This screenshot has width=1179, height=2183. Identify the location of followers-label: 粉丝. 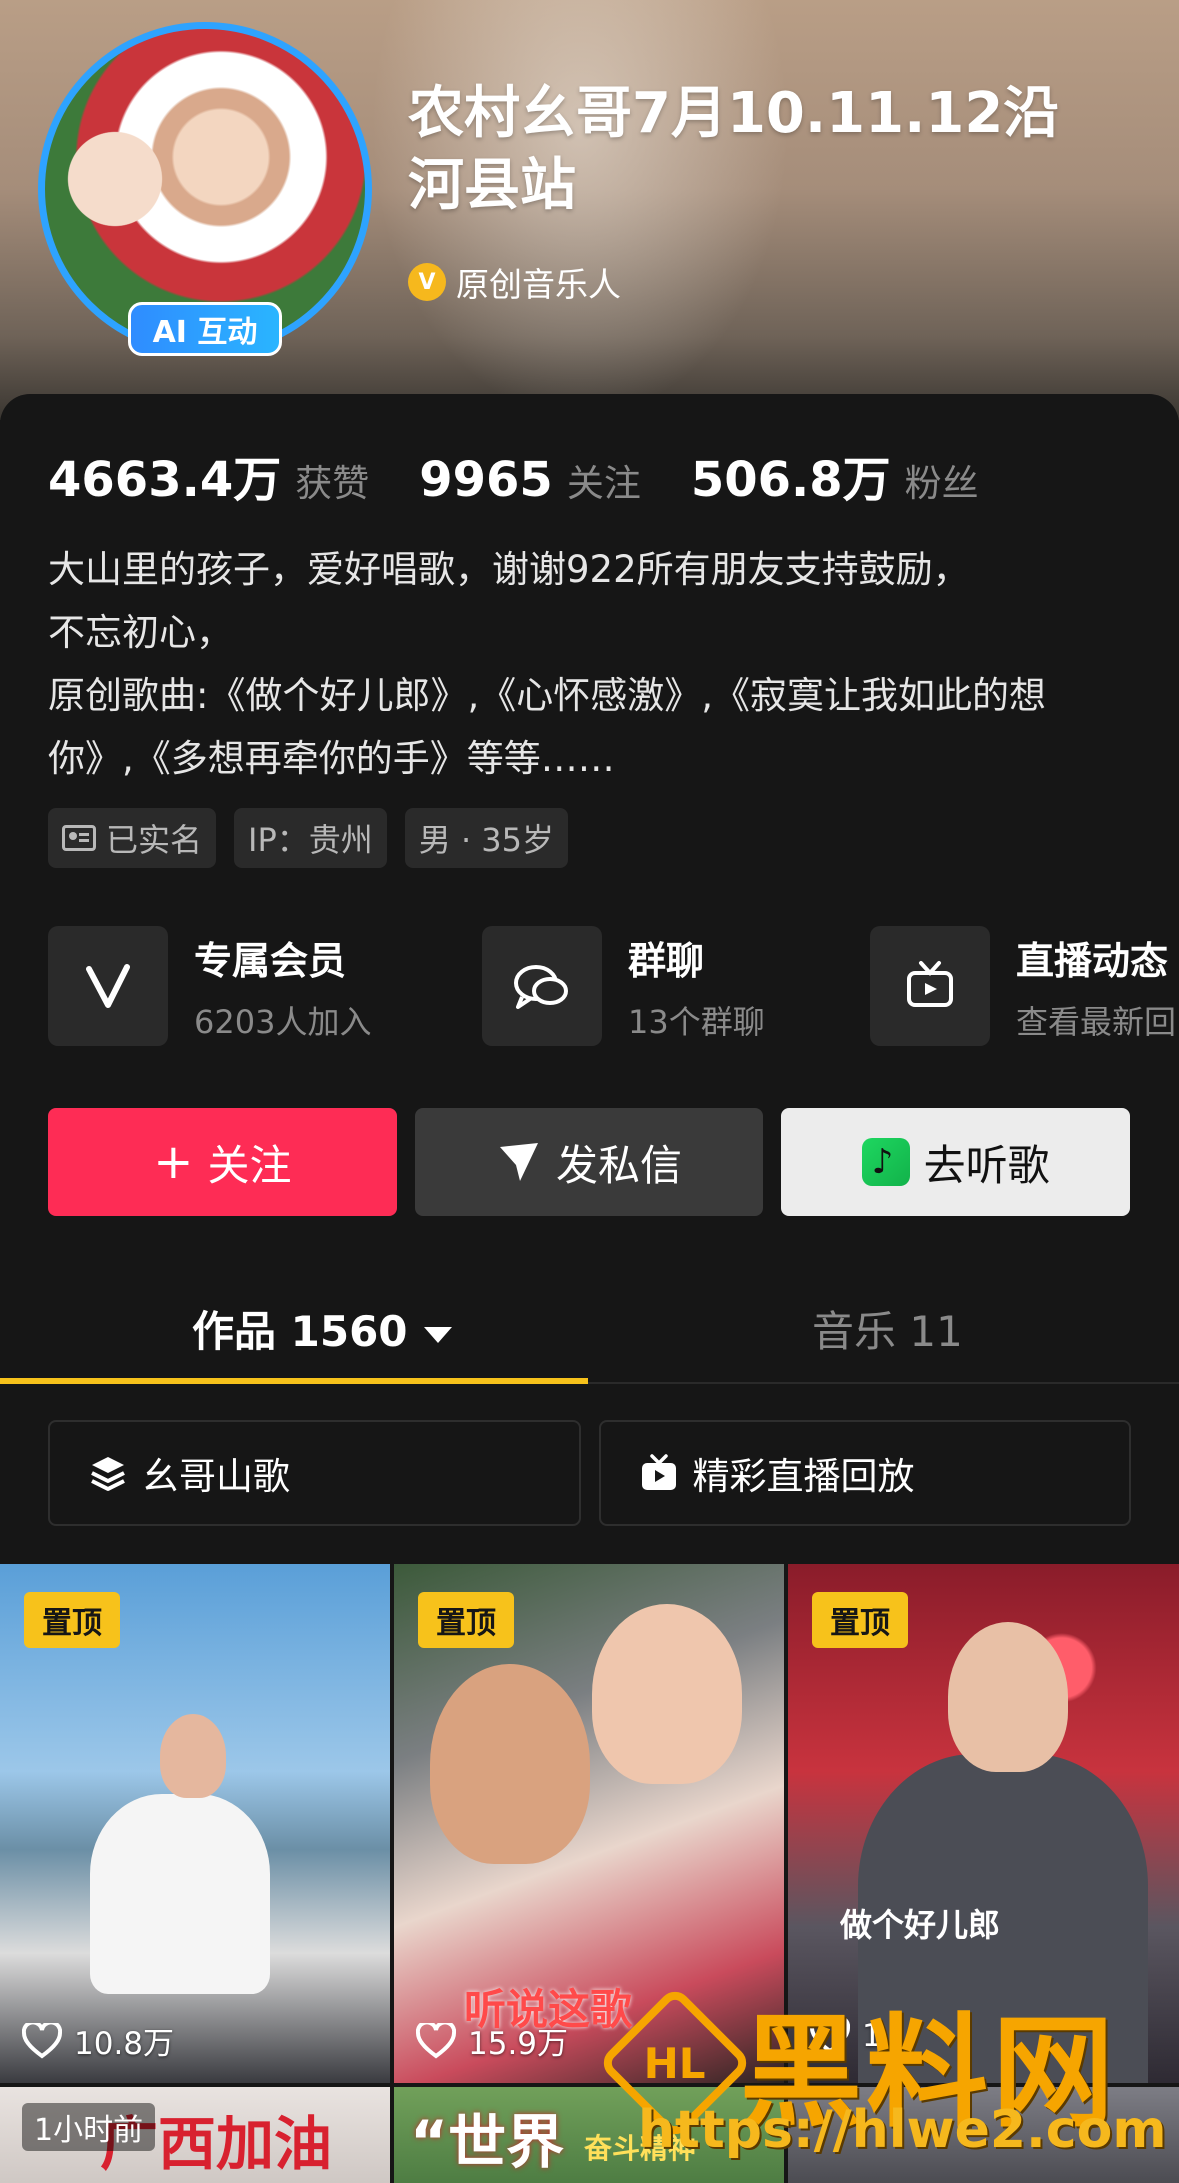
(941, 483).